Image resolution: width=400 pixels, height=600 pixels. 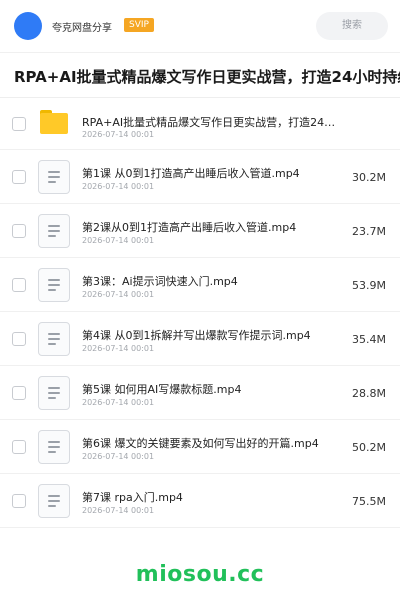 I want to click on brand-name: 夸克网盘分享, so click(x=82, y=28).